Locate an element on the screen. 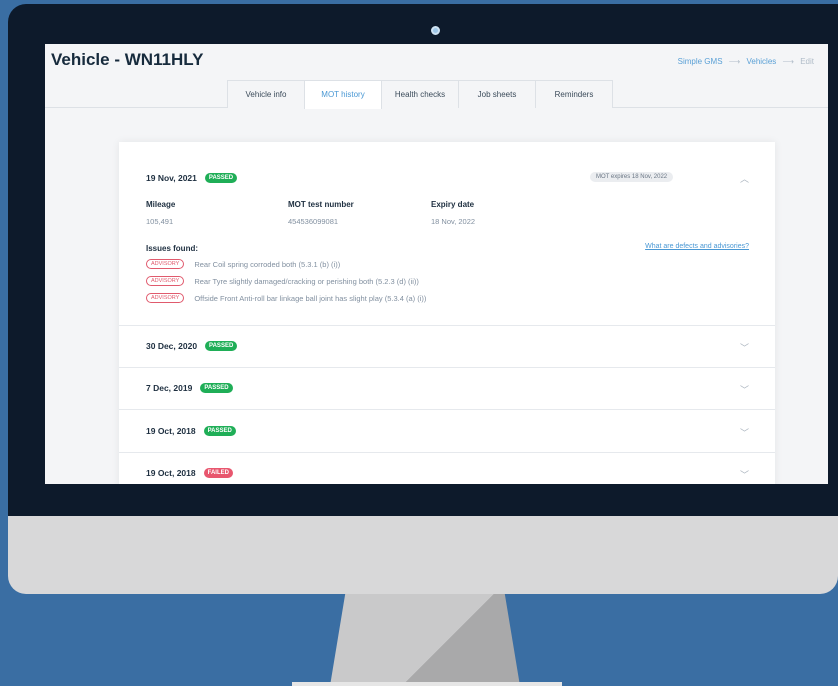 The height and width of the screenshot is (686, 838). test-number-label: MOT test number is located at coordinates (321, 204).